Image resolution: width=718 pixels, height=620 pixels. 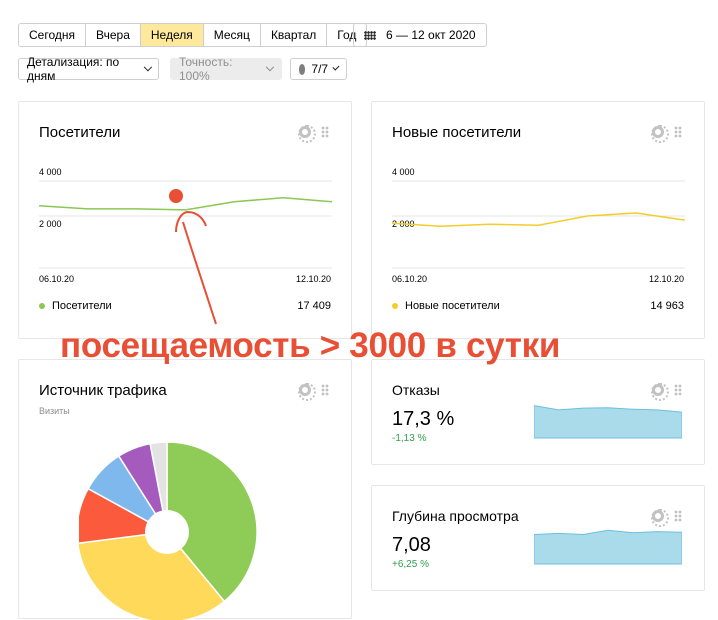 I want to click on annotation-overlay, so click(x=193, y=257).